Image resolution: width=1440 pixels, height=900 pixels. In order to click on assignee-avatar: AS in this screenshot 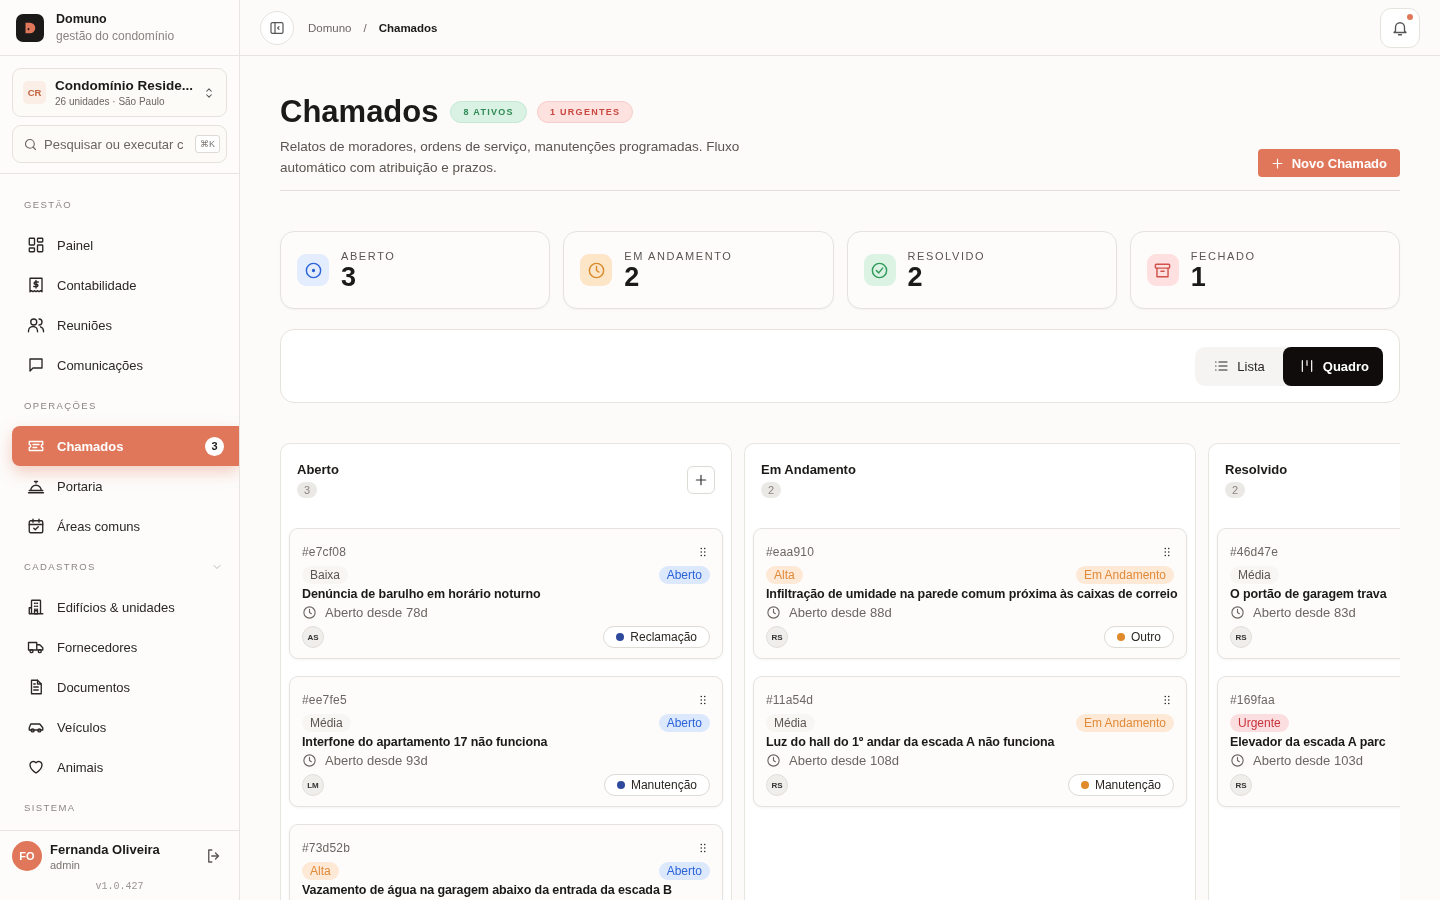, I will do `click(313, 637)`.